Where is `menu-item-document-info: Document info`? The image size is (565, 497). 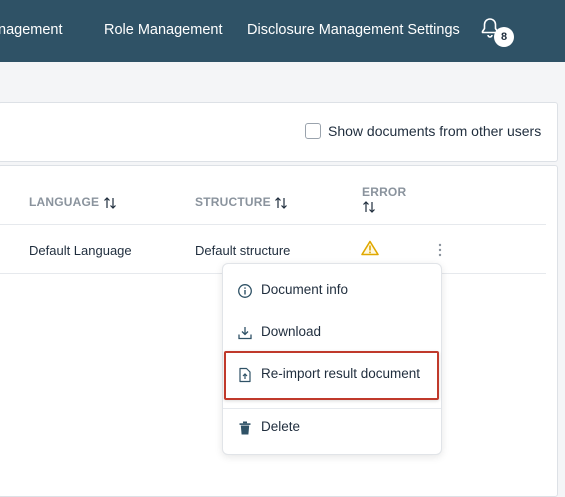
menu-item-document-info: Document info is located at coordinates (332, 290).